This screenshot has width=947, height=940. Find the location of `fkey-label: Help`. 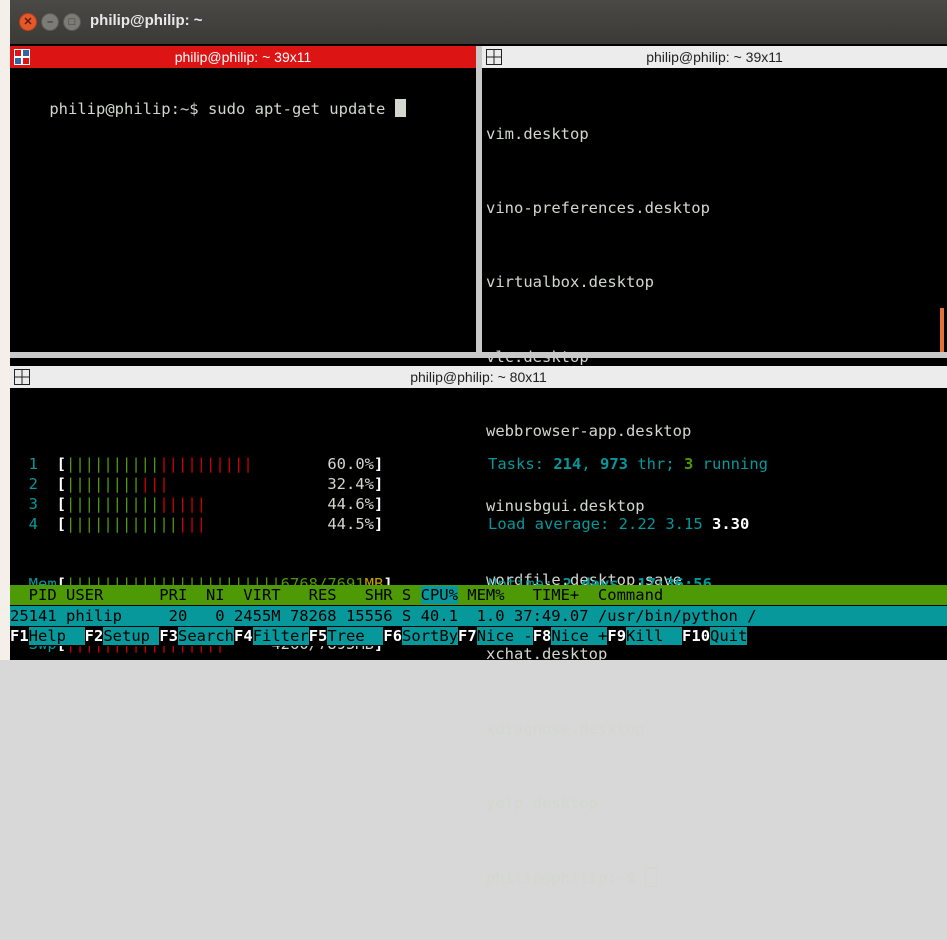

fkey-label: Help is located at coordinates (56, 636).